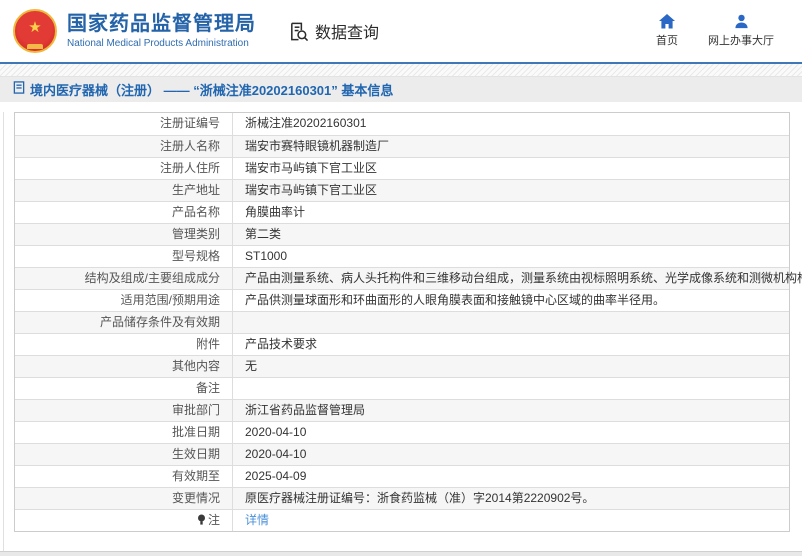 The image size is (802, 556). I want to click on field-label: 注册人住所, so click(124, 168).